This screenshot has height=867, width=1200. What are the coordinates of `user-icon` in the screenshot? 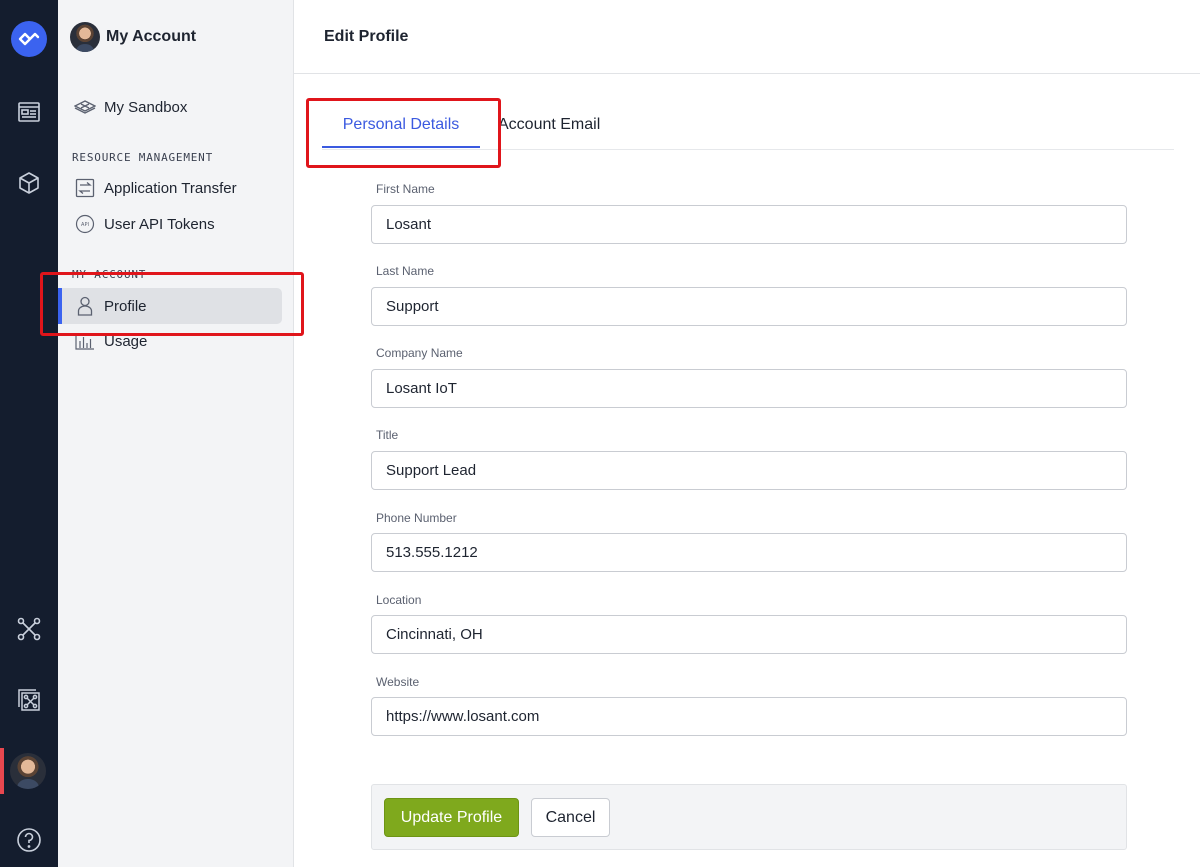 It's located at (85, 306).